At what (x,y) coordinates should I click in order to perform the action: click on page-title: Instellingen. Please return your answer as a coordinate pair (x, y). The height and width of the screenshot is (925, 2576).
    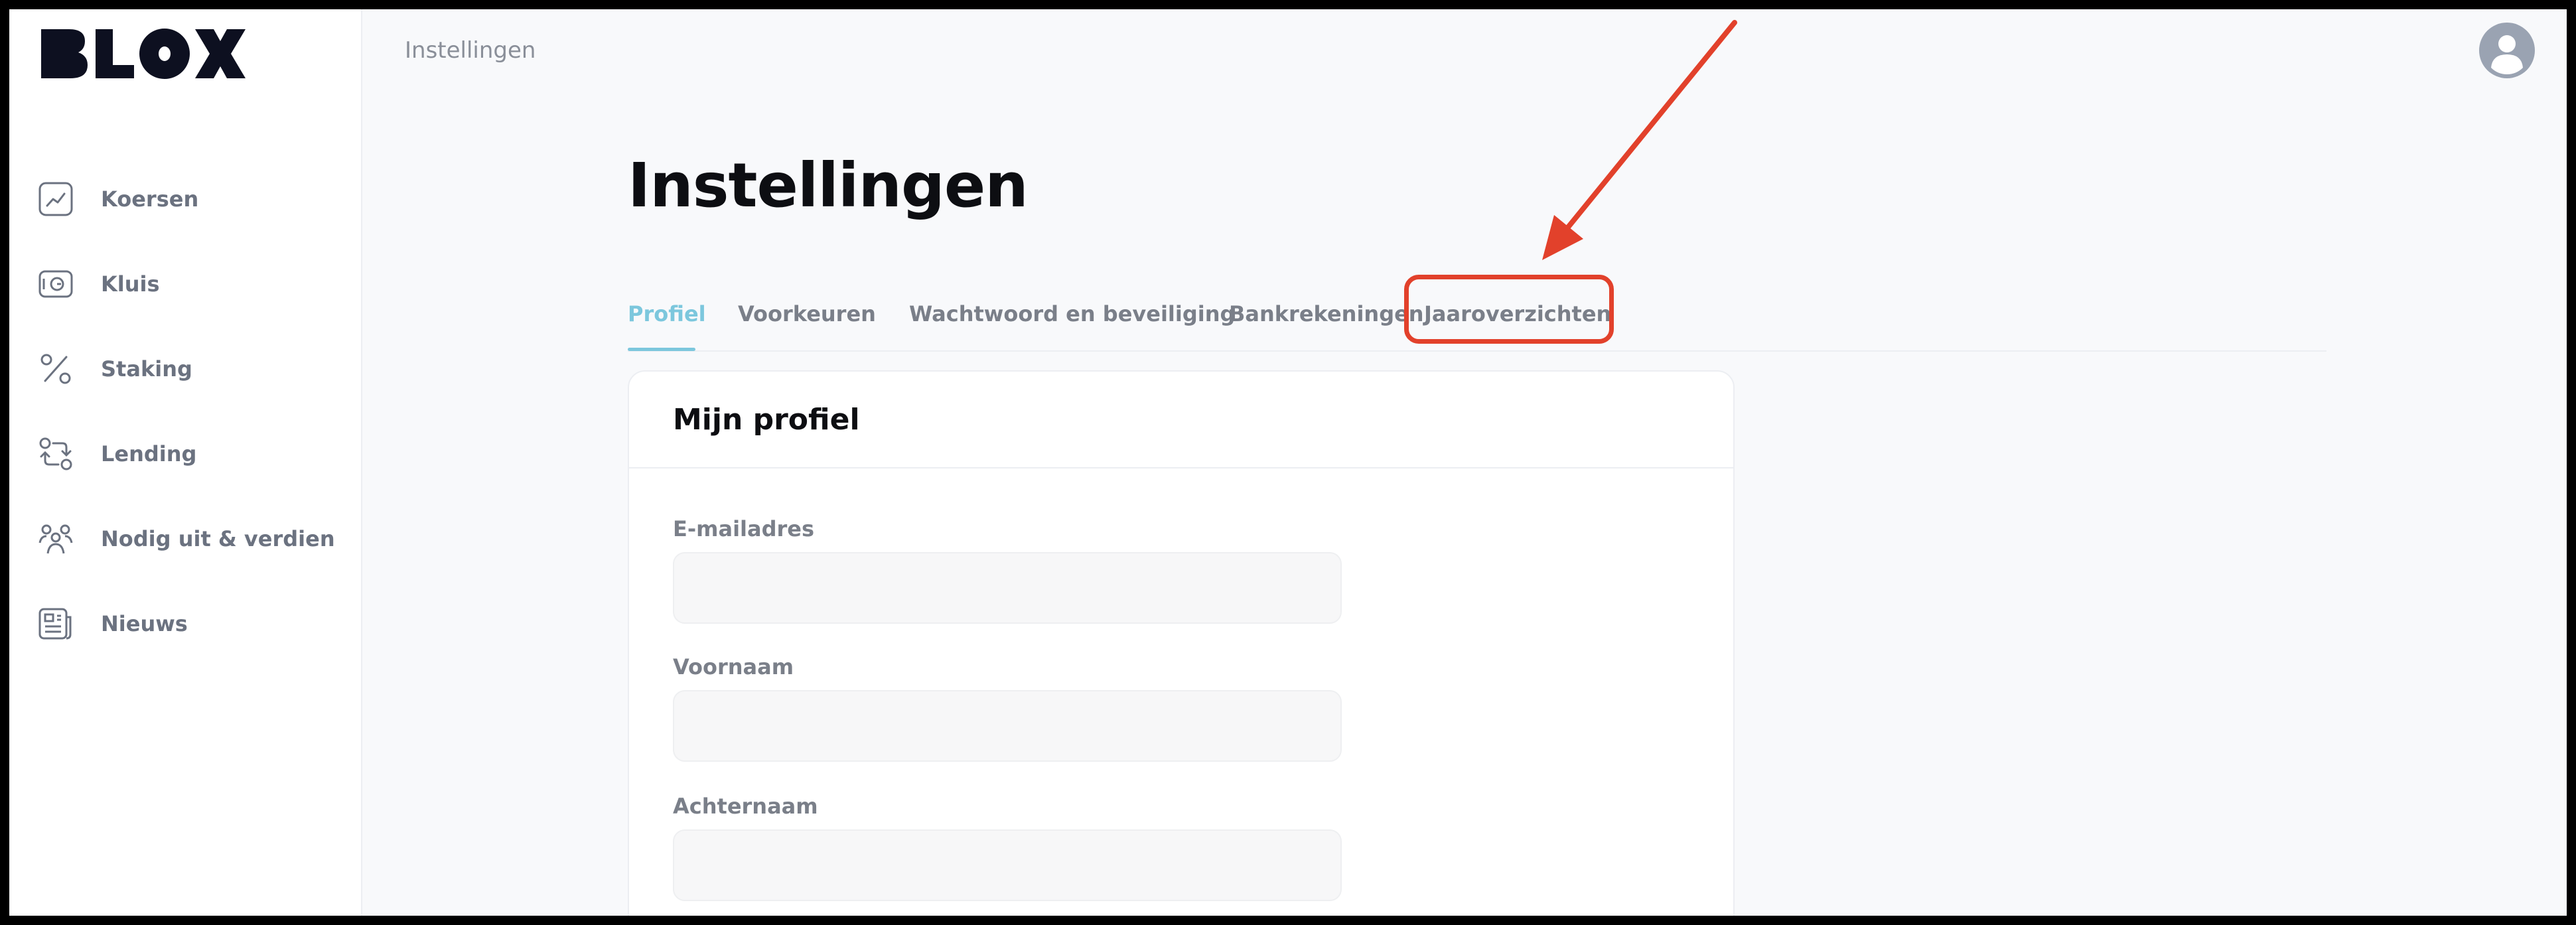
    Looking at the image, I should click on (828, 185).